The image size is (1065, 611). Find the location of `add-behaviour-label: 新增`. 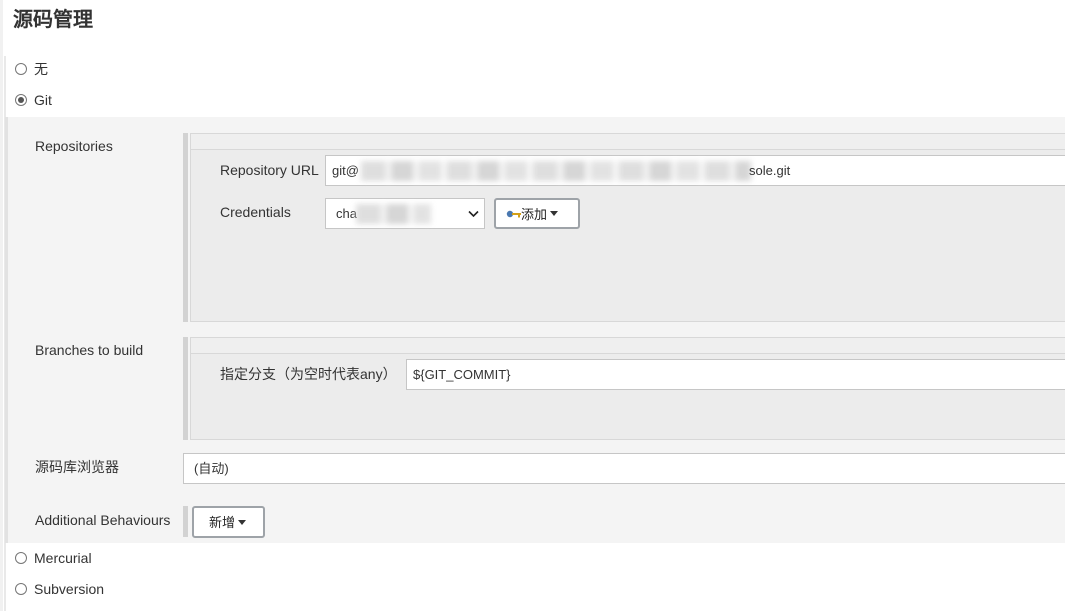

add-behaviour-label: 新增 is located at coordinates (222, 522).